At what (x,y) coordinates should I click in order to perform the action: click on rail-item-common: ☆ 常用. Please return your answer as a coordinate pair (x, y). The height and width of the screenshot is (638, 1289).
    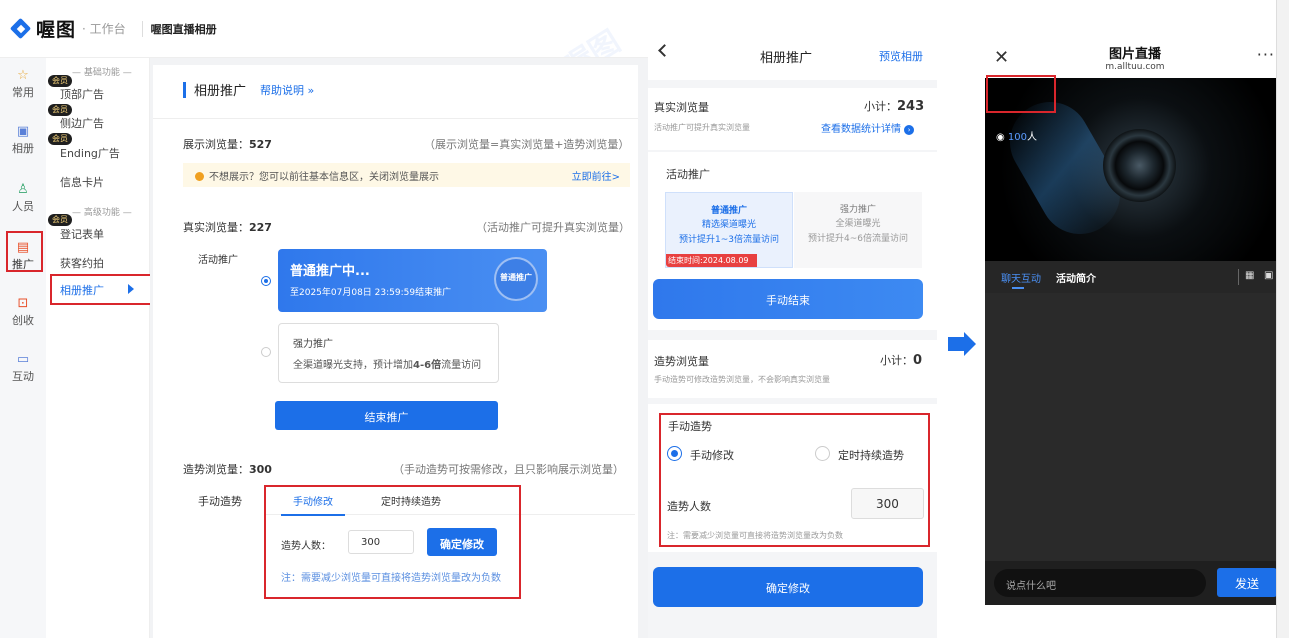
    Looking at the image, I should click on (23, 84).